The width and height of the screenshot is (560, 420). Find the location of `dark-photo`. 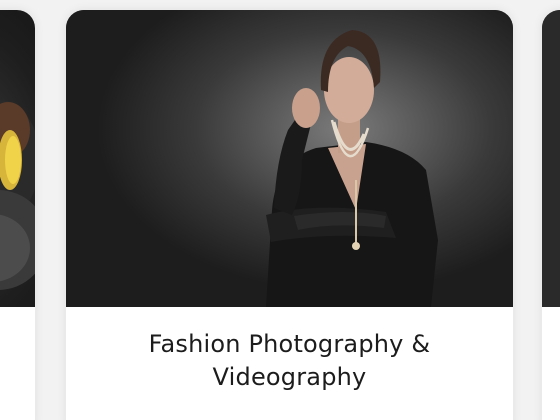

dark-photo is located at coordinates (551, 158).